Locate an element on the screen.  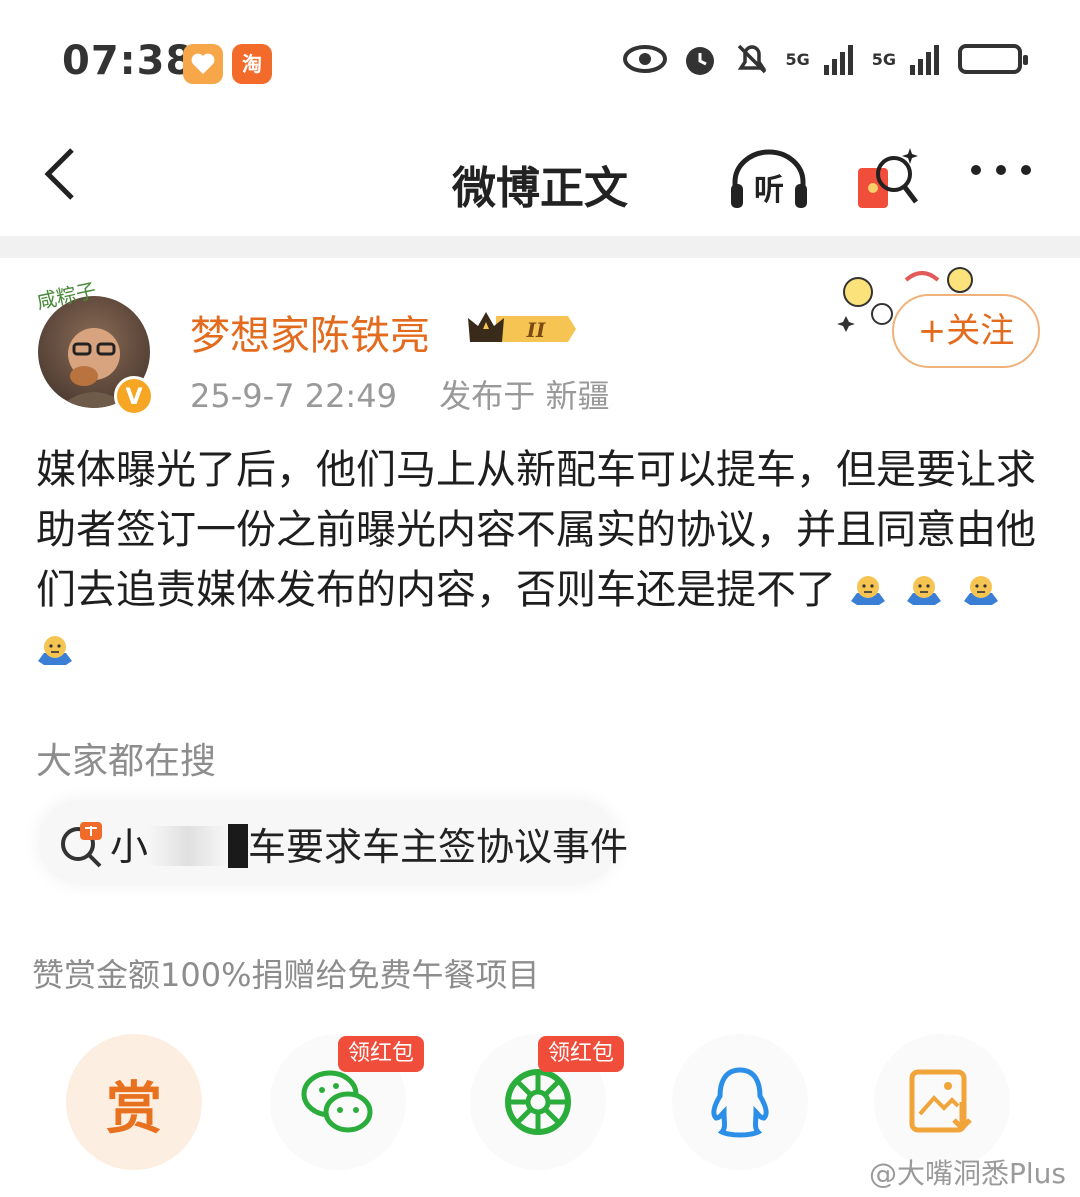
status-time: 07:38 is located at coordinates (128, 61).